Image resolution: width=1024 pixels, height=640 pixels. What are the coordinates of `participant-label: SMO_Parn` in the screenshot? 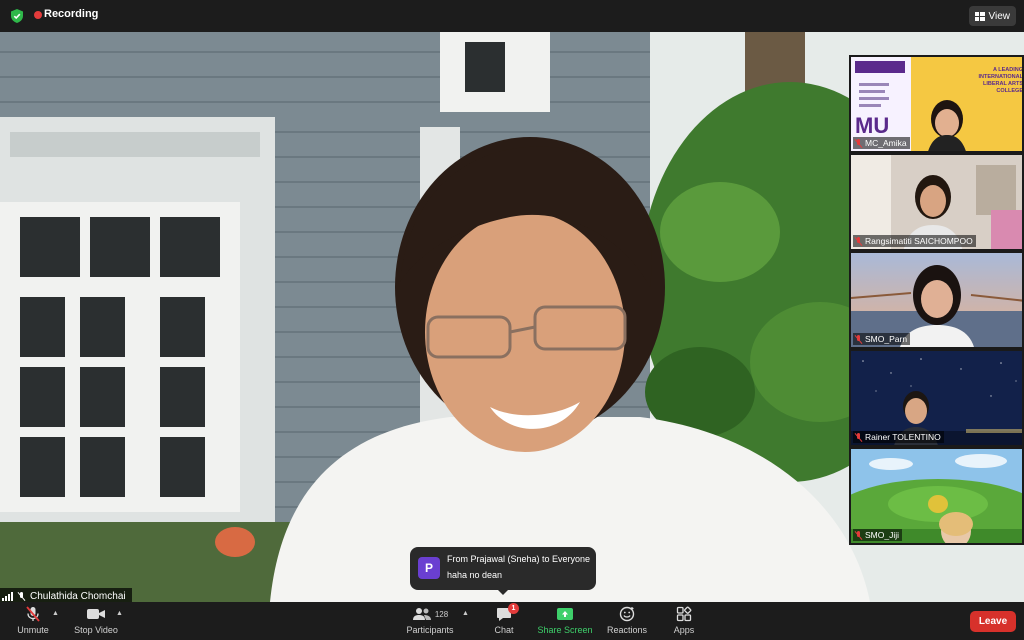 It's located at (882, 339).